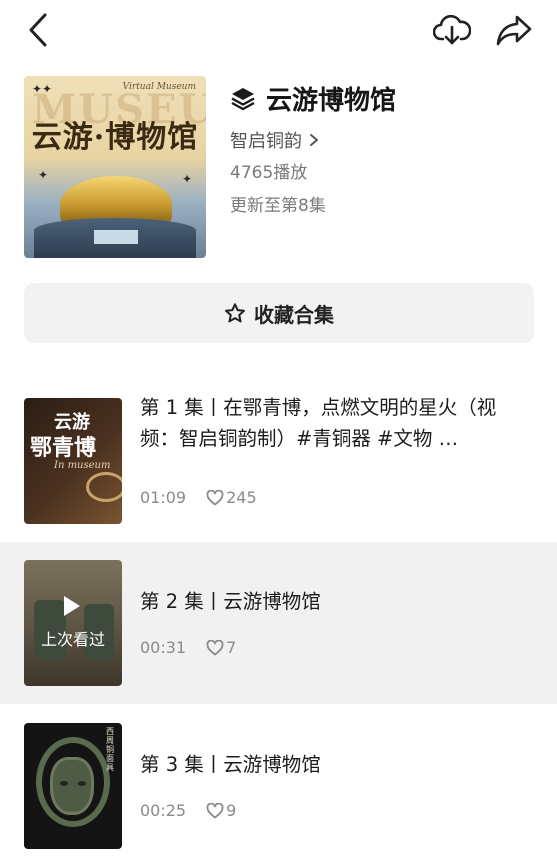 The image size is (557, 868). I want to click on episode-likes: 7, so click(231, 647).